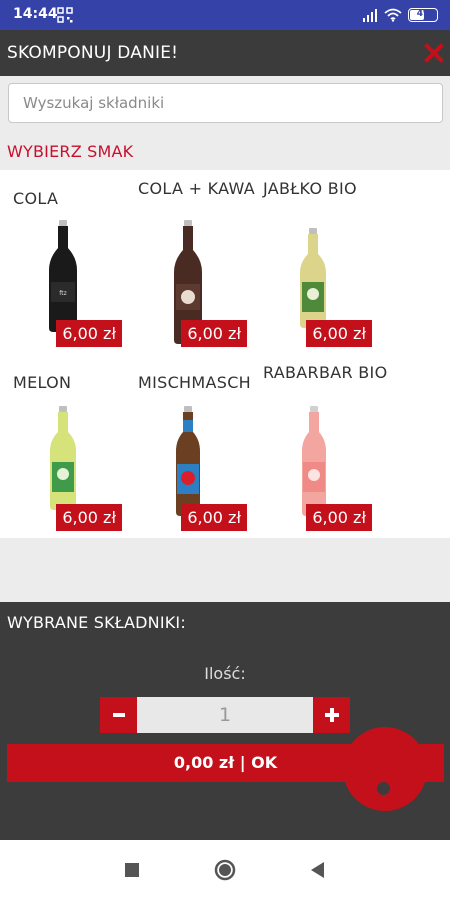 The image size is (450, 900). Describe the element at coordinates (63, 276) in the screenshot. I see `cola-bottle-icon: ftz` at that location.